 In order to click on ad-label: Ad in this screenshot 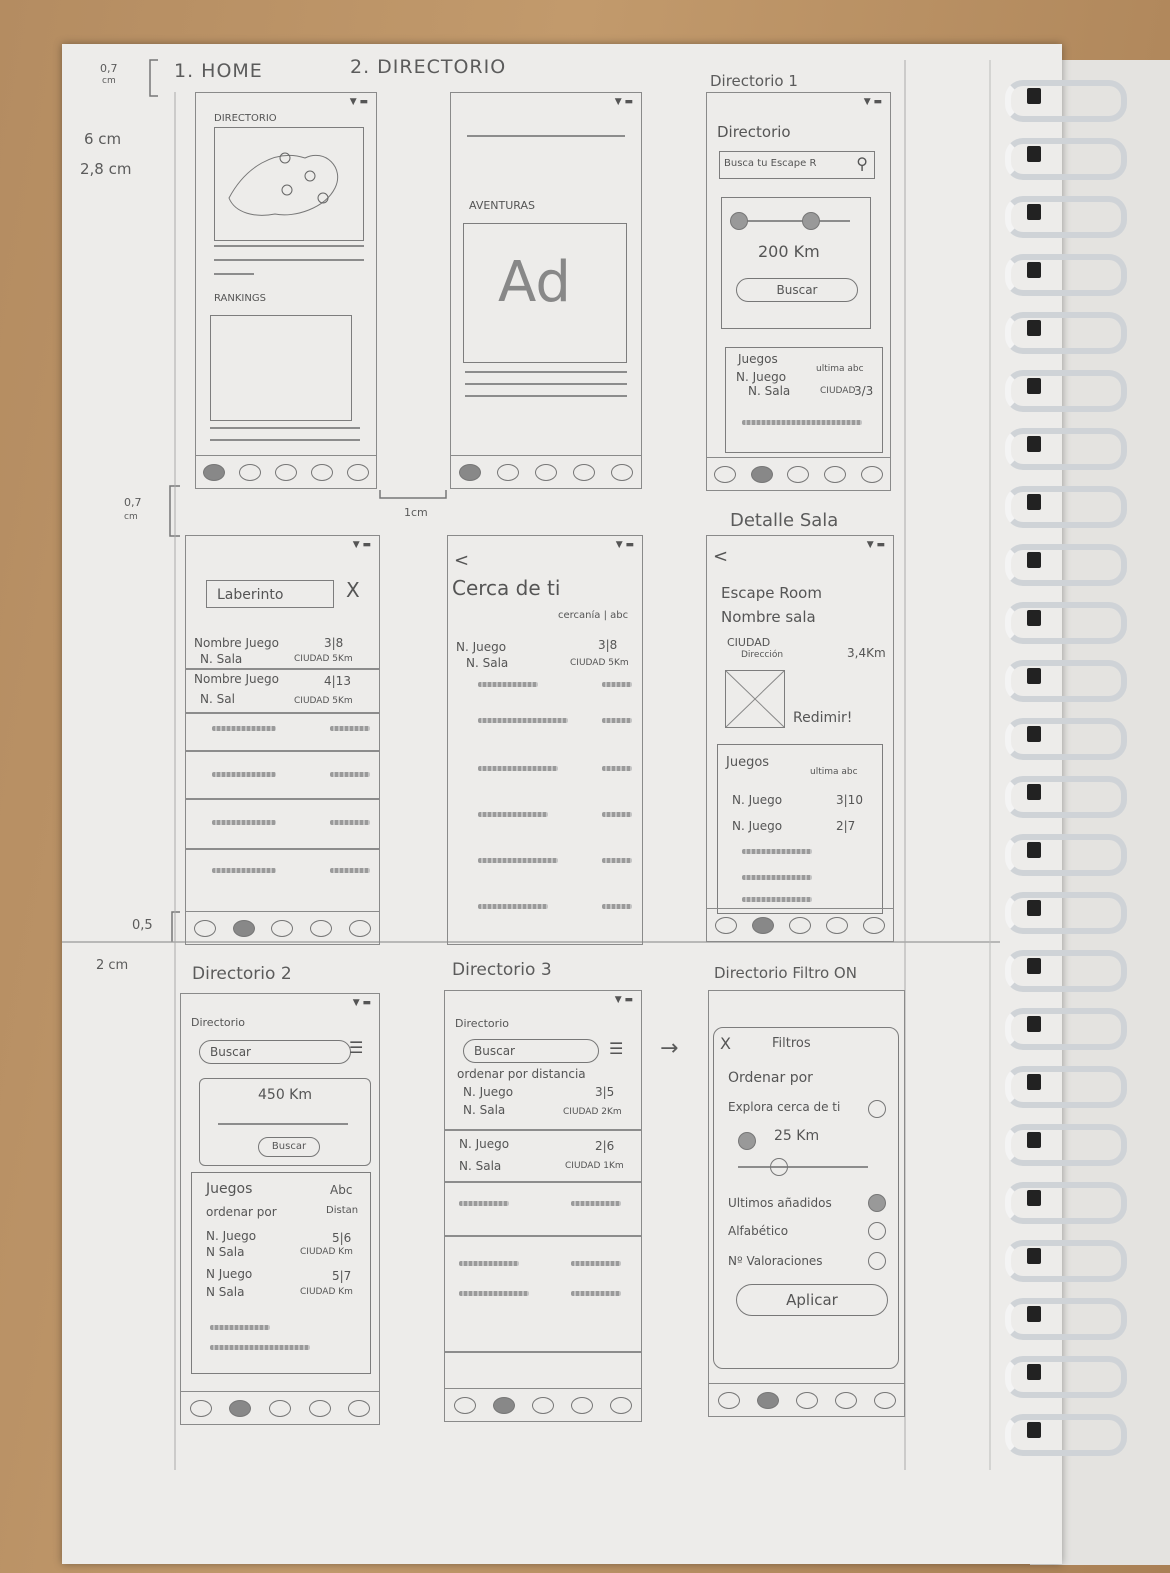, I will do `click(534, 282)`.